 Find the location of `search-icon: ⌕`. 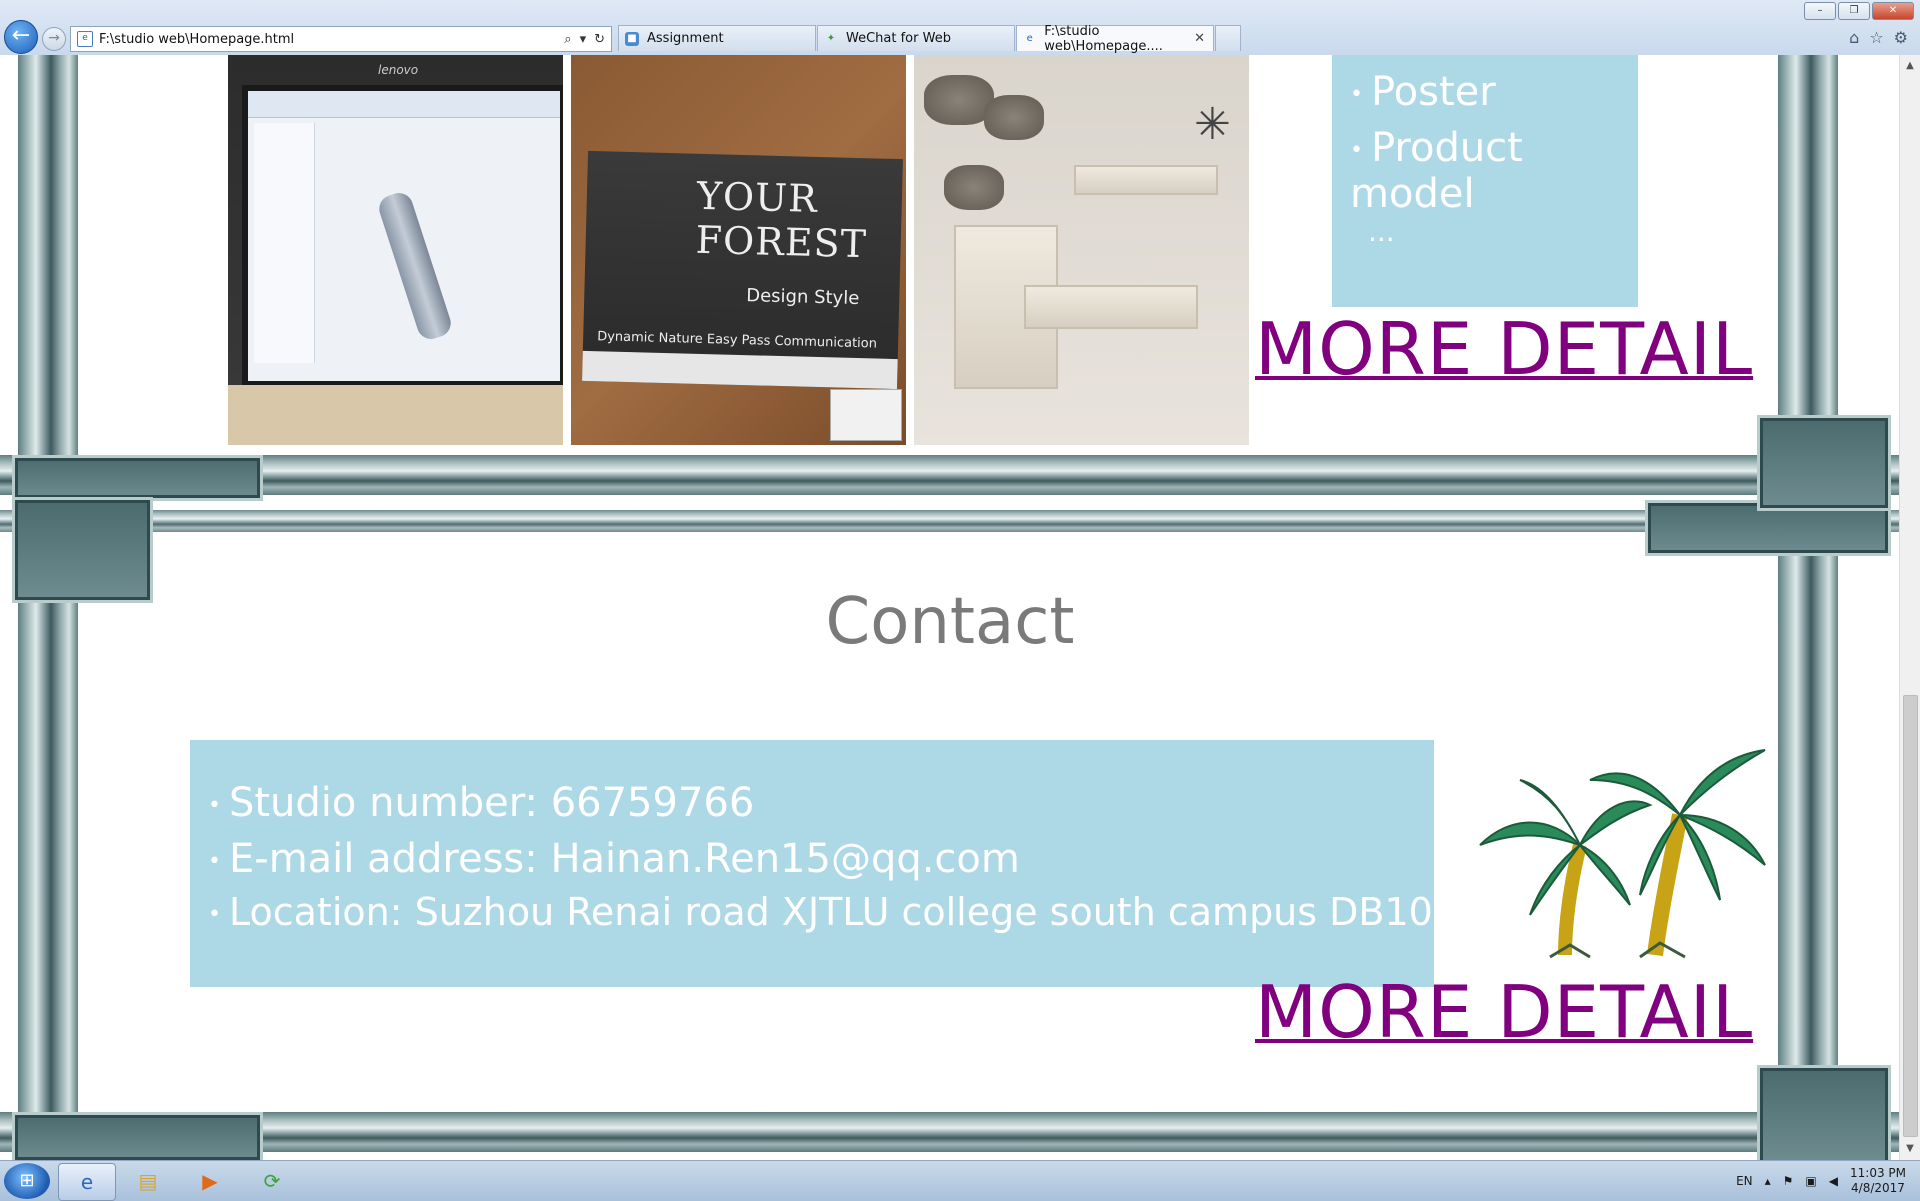

search-icon: ⌕ is located at coordinates (567, 39).